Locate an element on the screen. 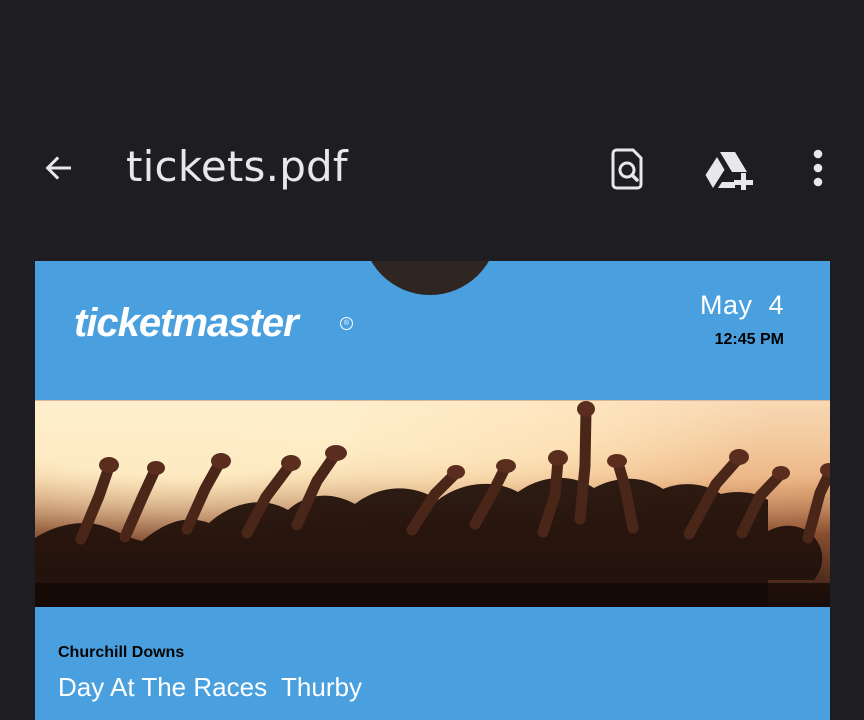 The width and height of the screenshot is (864, 720). more-options-button is located at coordinates (818, 168).